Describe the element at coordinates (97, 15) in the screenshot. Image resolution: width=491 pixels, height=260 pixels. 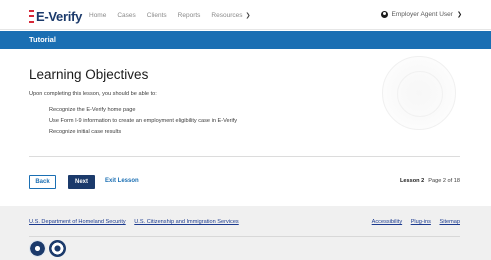
I see `nav-home: Home` at that location.